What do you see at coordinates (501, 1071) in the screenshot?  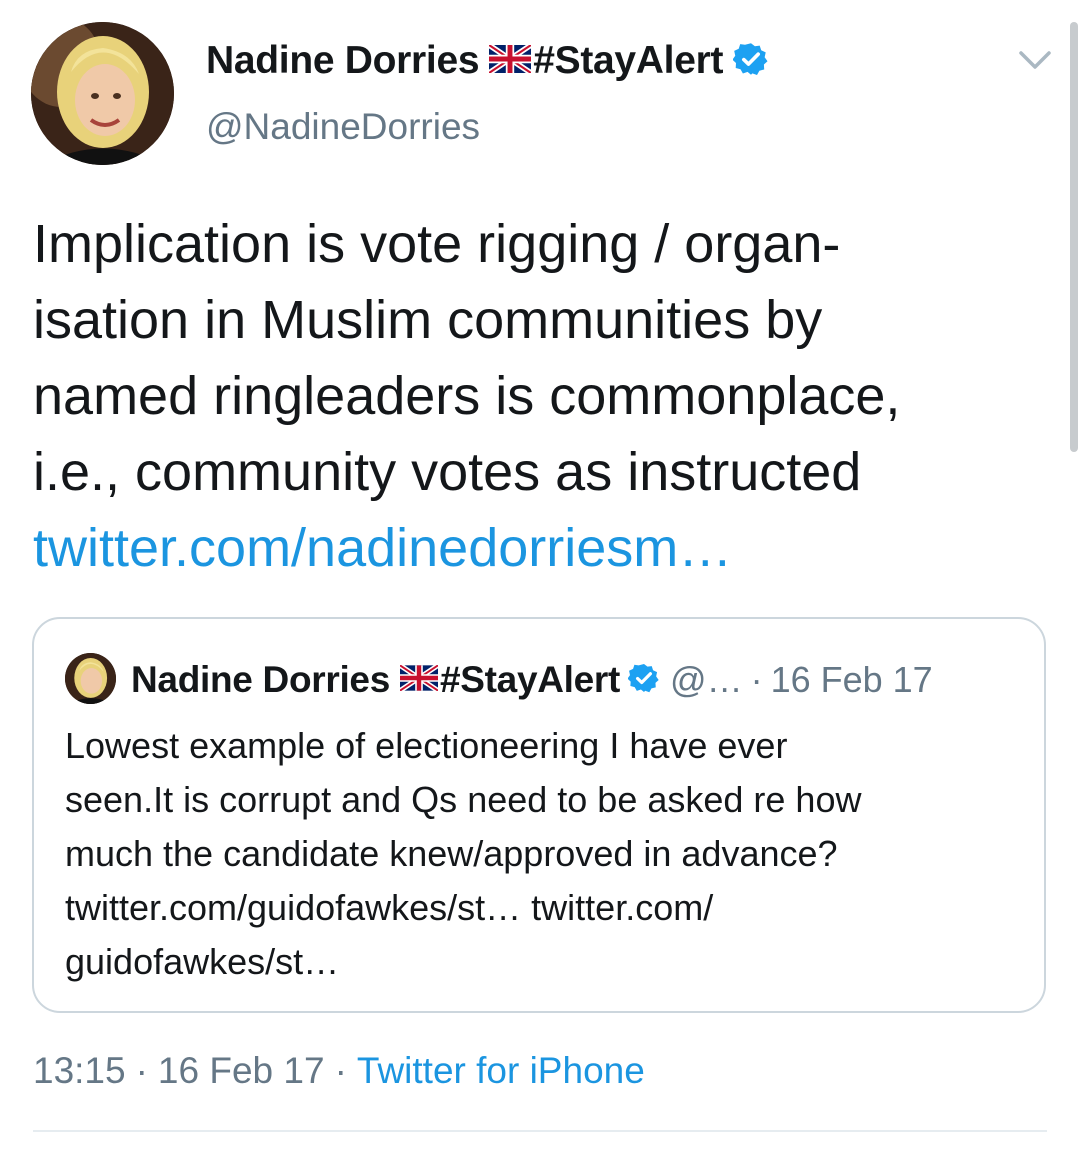 I see `tweet-source-link: Twitter for iPhone` at bounding box center [501, 1071].